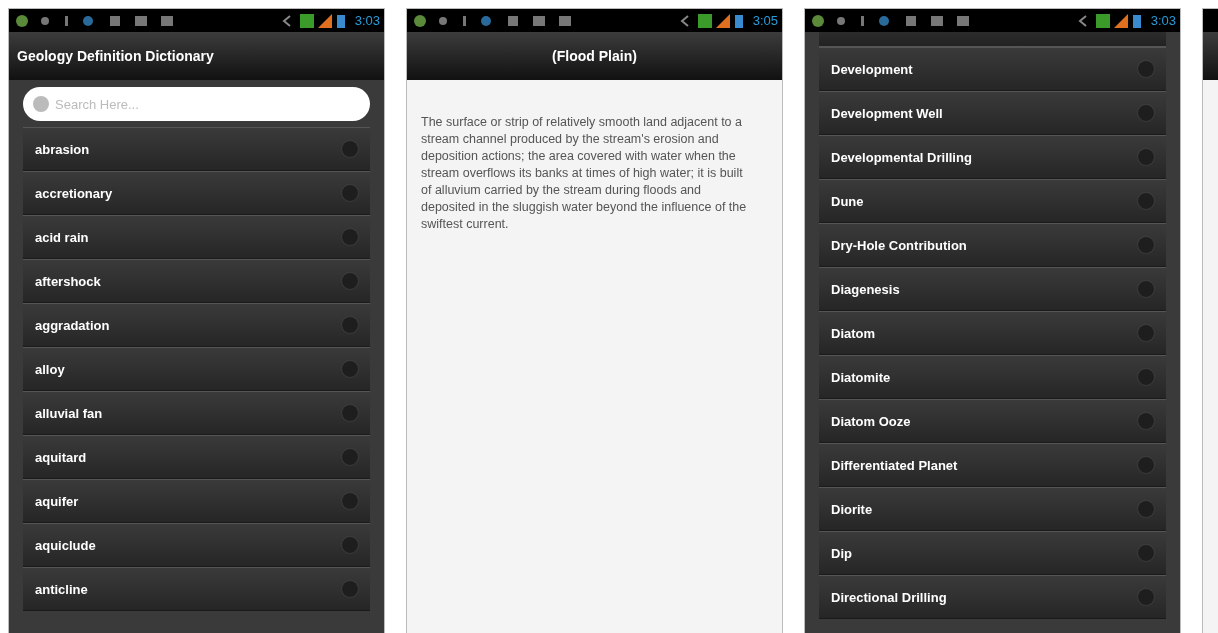 The height and width of the screenshot is (633, 1218). Describe the element at coordinates (765, 20) in the screenshot. I see `status-time: 3:05` at that location.